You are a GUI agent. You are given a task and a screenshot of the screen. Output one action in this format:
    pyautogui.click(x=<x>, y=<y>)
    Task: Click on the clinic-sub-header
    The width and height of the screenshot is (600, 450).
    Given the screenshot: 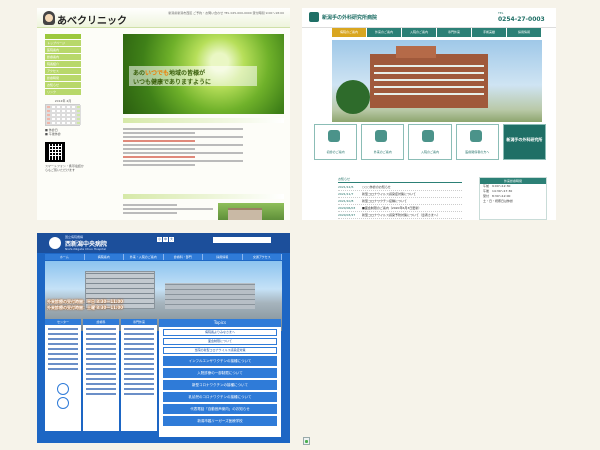 What is the action you would take?
    pyautogui.click(x=203, y=196)
    